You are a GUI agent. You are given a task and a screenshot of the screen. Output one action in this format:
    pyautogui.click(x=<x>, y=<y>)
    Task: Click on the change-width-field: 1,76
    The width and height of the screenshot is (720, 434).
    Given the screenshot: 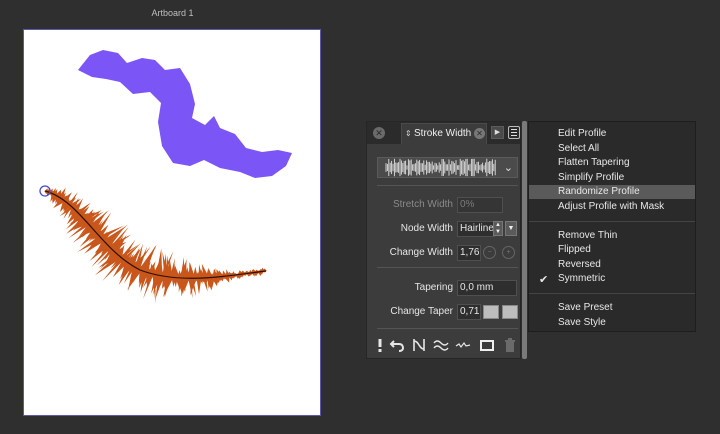 What is the action you would take?
    pyautogui.click(x=469, y=253)
    